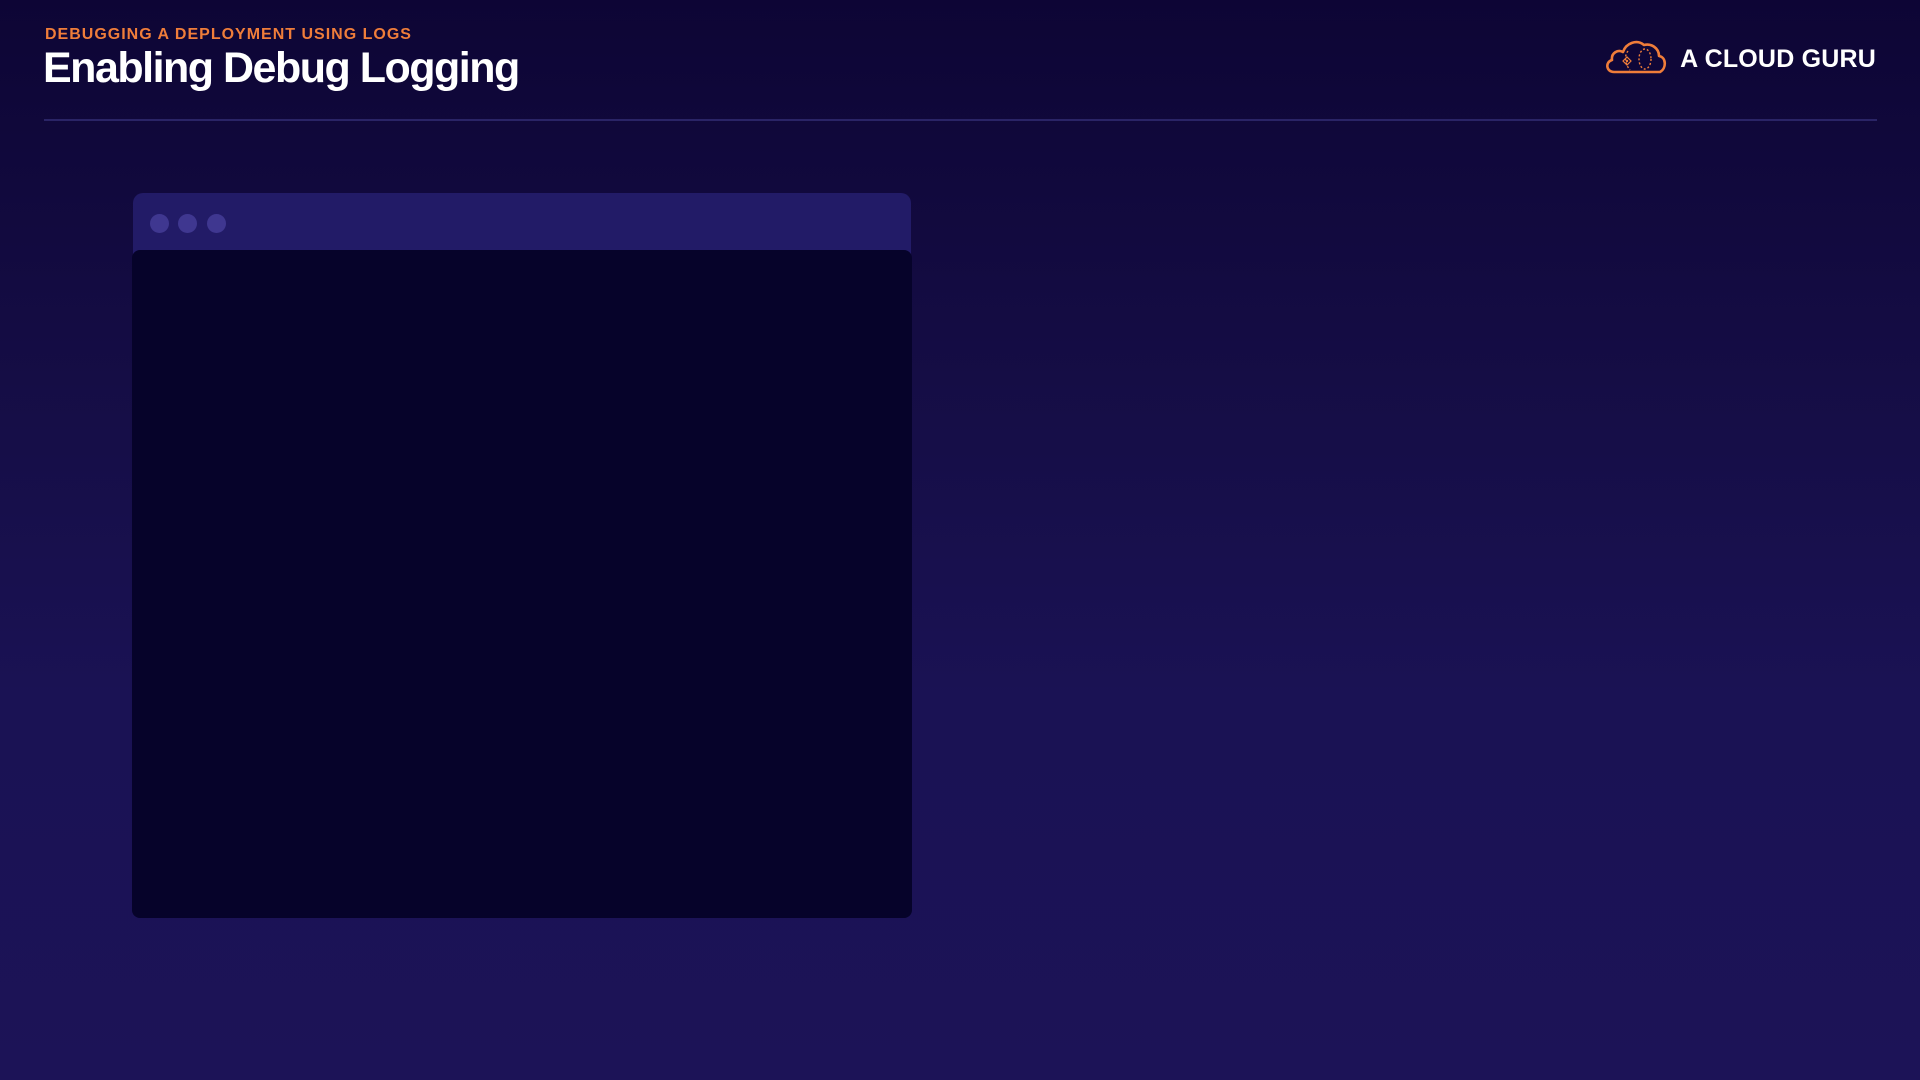 The image size is (1920, 1080). What do you see at coordinates (216, 223) in the screenshot?
I see `window-maximize-dot` at bounding box center [216, 223].